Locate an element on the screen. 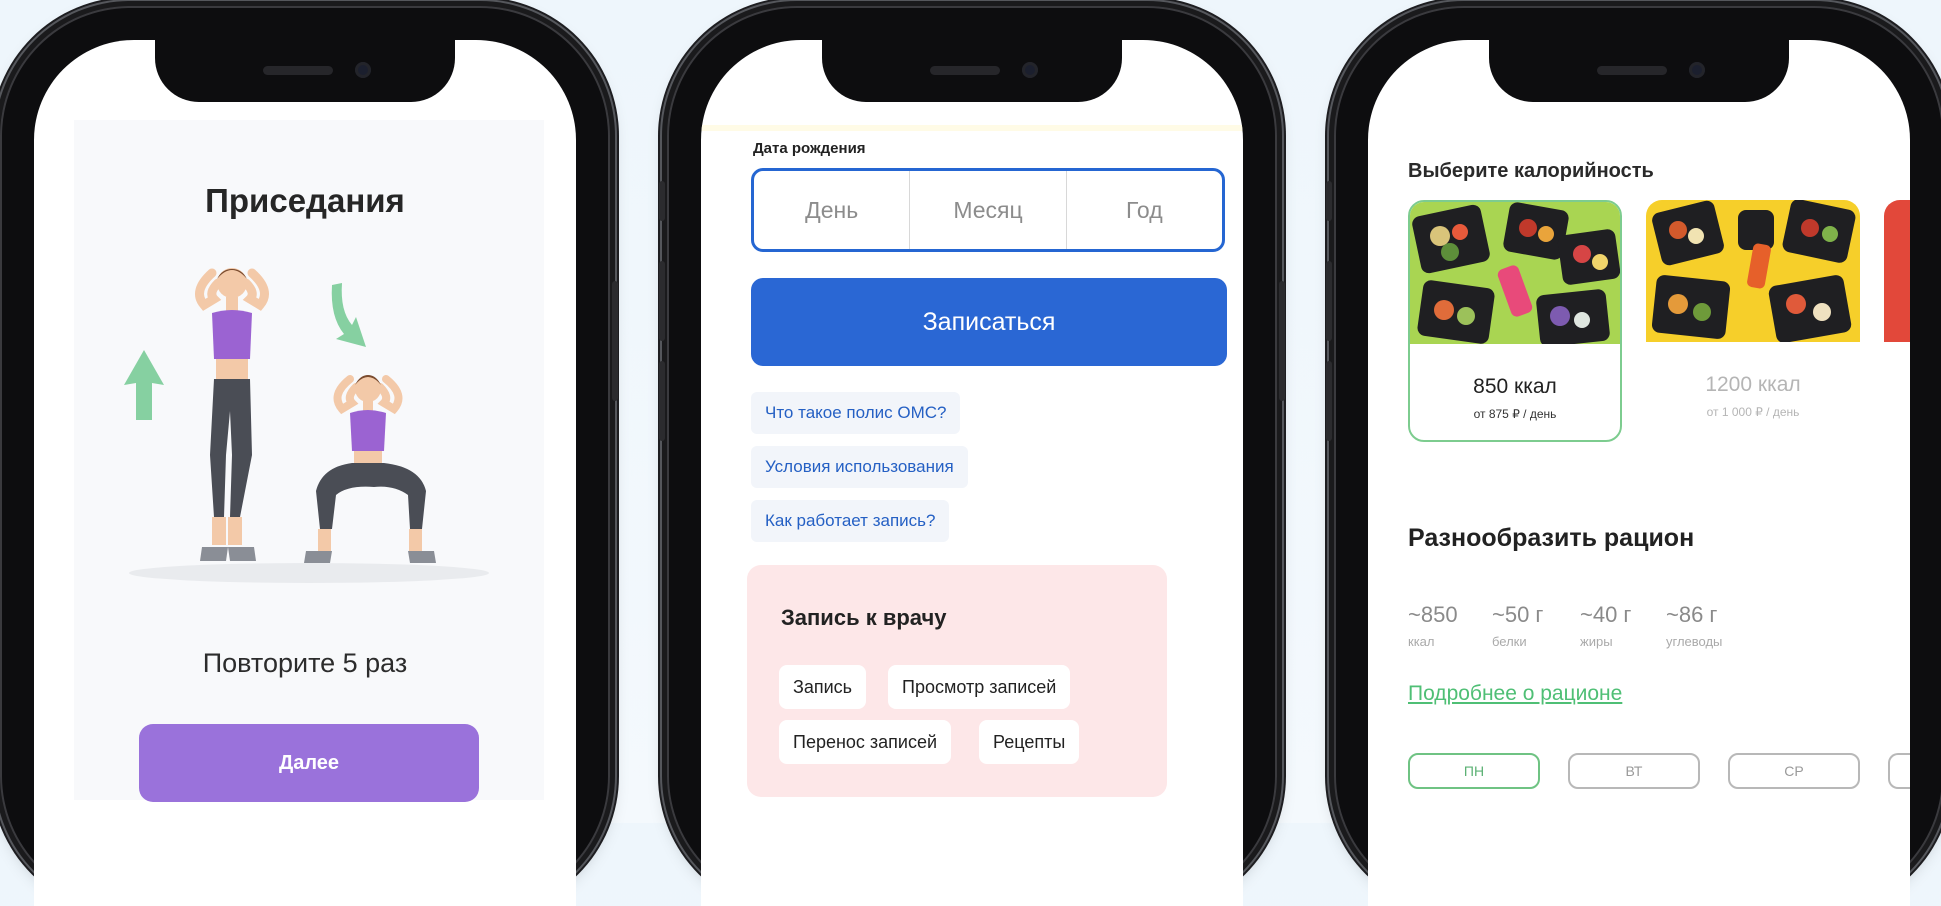  chip-prescriptions: Рецепты is located at coordinates (1029, 742).